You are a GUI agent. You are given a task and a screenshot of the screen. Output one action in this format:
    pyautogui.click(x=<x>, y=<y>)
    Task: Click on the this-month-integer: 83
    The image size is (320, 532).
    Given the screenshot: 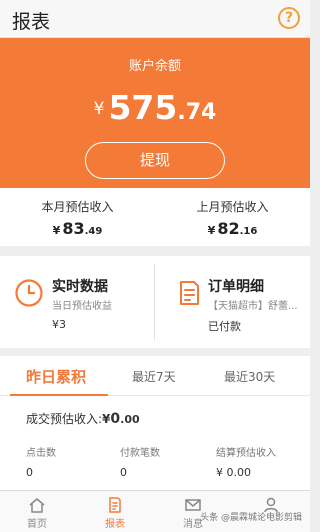 What is the action you would take?
    pyautogui.click(x=73, y=228)
    